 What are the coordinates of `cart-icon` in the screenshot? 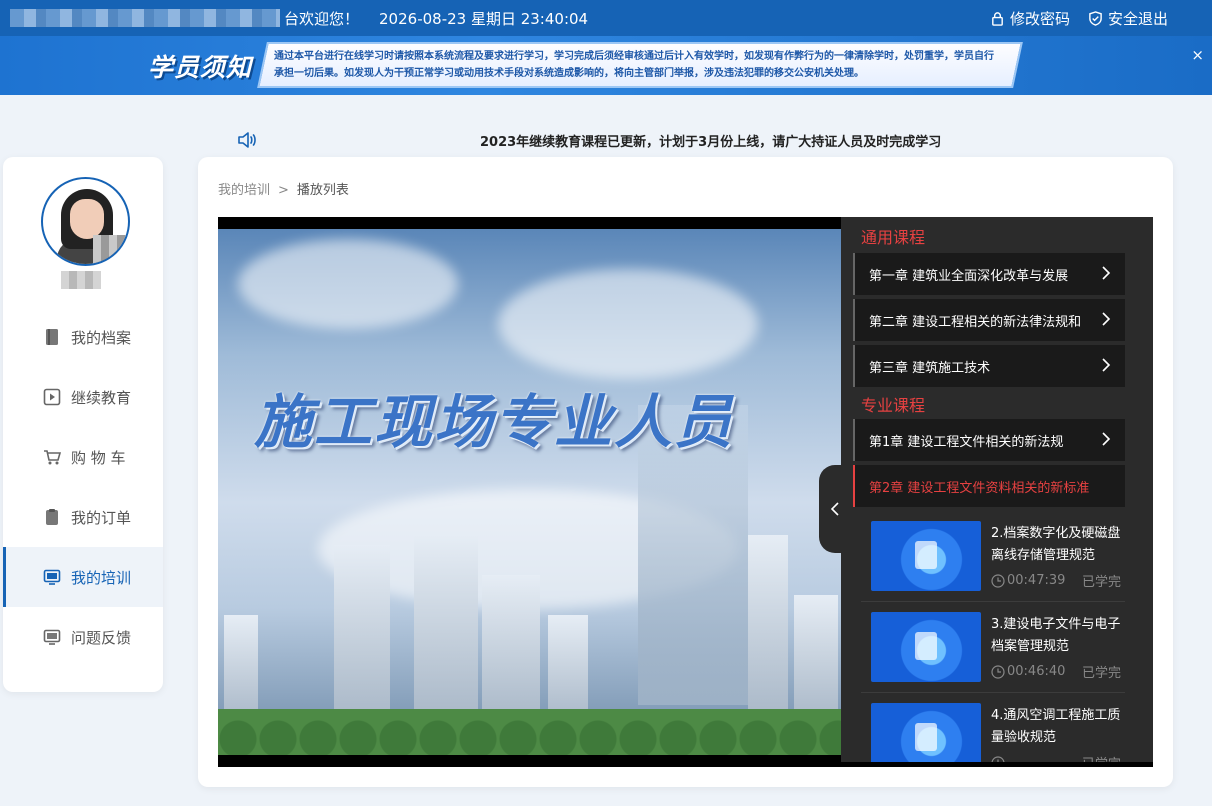 It's located at (52, 457).